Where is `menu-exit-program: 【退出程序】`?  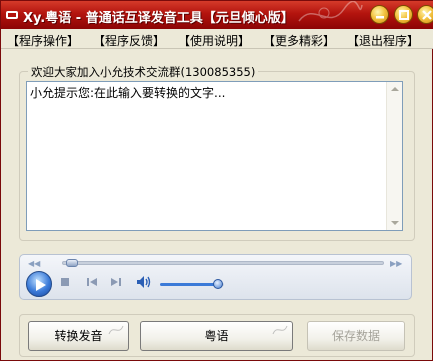
menu-exit-program: 【退出程序】 is located at coordinates (383, 40).